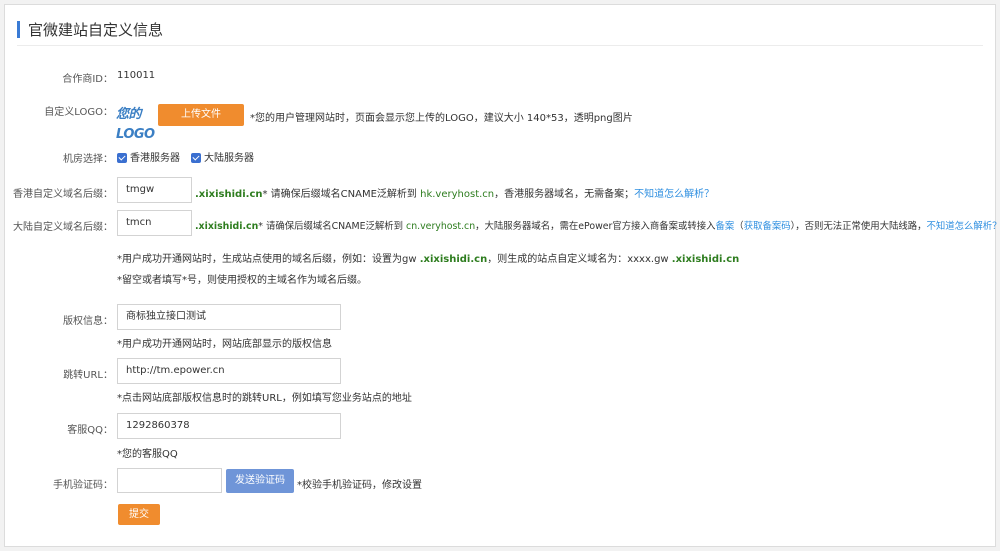 Image resolution: width=1000 pixels, height=551 pixels. I want to click on cn-domain-hint-a: * 请确保后缀域名CNAME泛解析到, so click(331, 226).